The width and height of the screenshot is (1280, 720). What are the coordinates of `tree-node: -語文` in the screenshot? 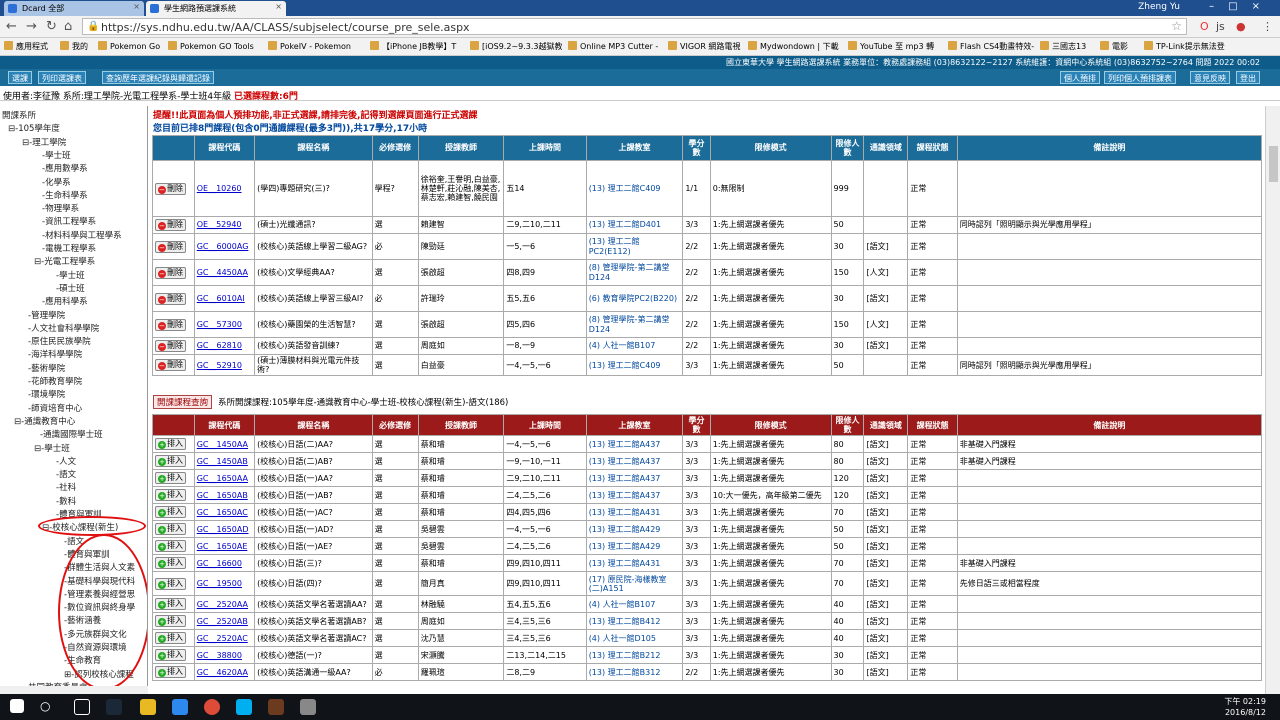 It's located at (66, 474).